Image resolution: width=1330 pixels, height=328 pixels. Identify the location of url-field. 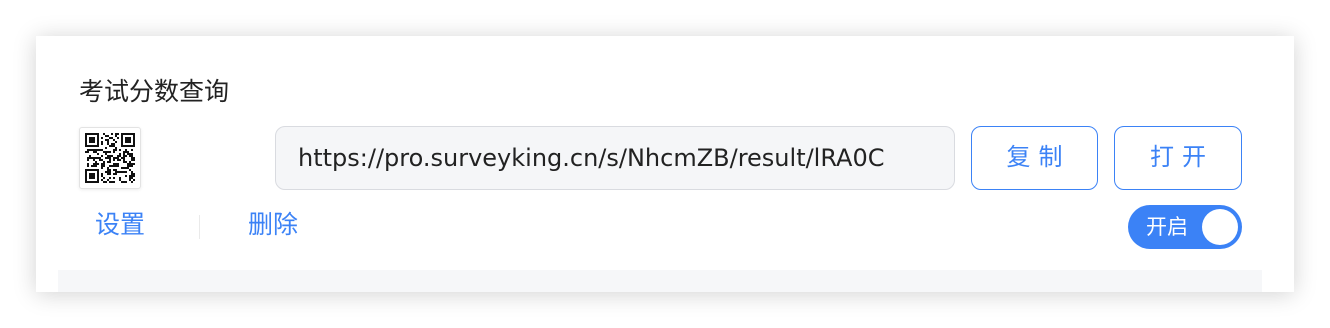
(615, 158).